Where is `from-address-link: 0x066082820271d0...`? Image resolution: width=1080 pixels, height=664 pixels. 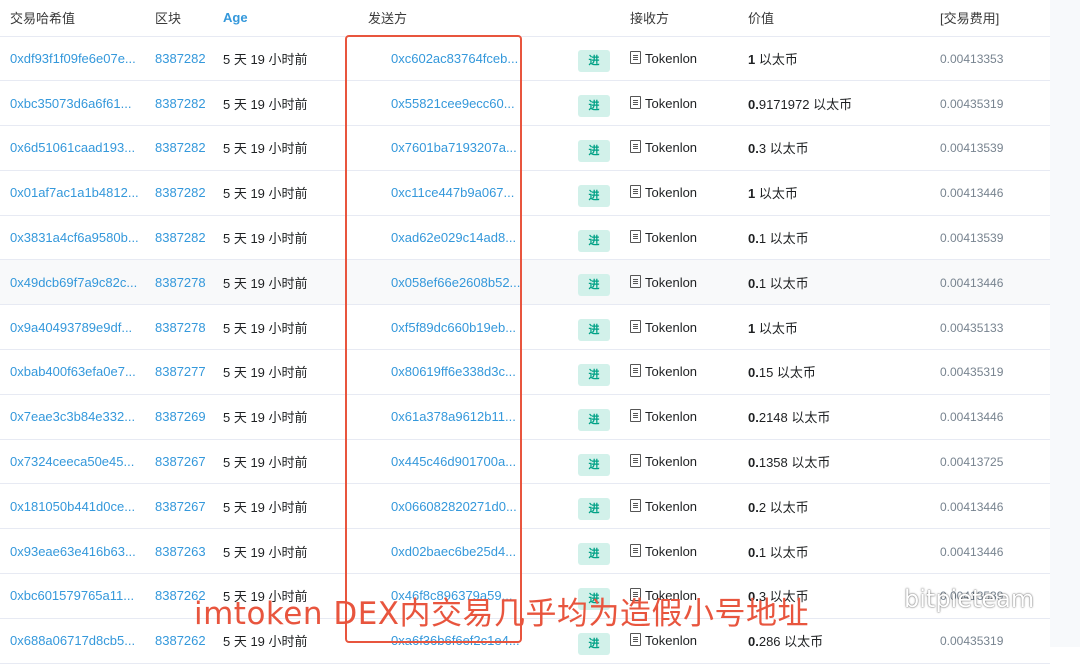 from-address-link: 0x066082820271d0... is located at coordinates (454, 506).